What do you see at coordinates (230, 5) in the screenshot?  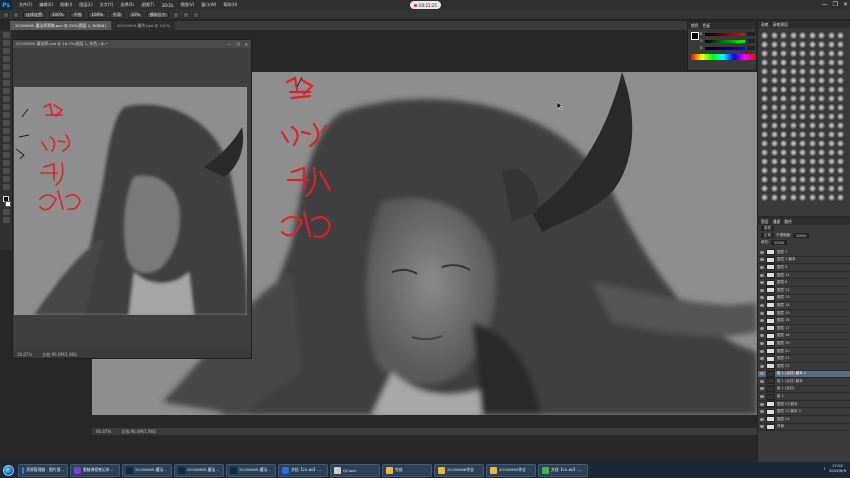 I see `menu-help: 帮助(H)` at bounding box center [230, 5].